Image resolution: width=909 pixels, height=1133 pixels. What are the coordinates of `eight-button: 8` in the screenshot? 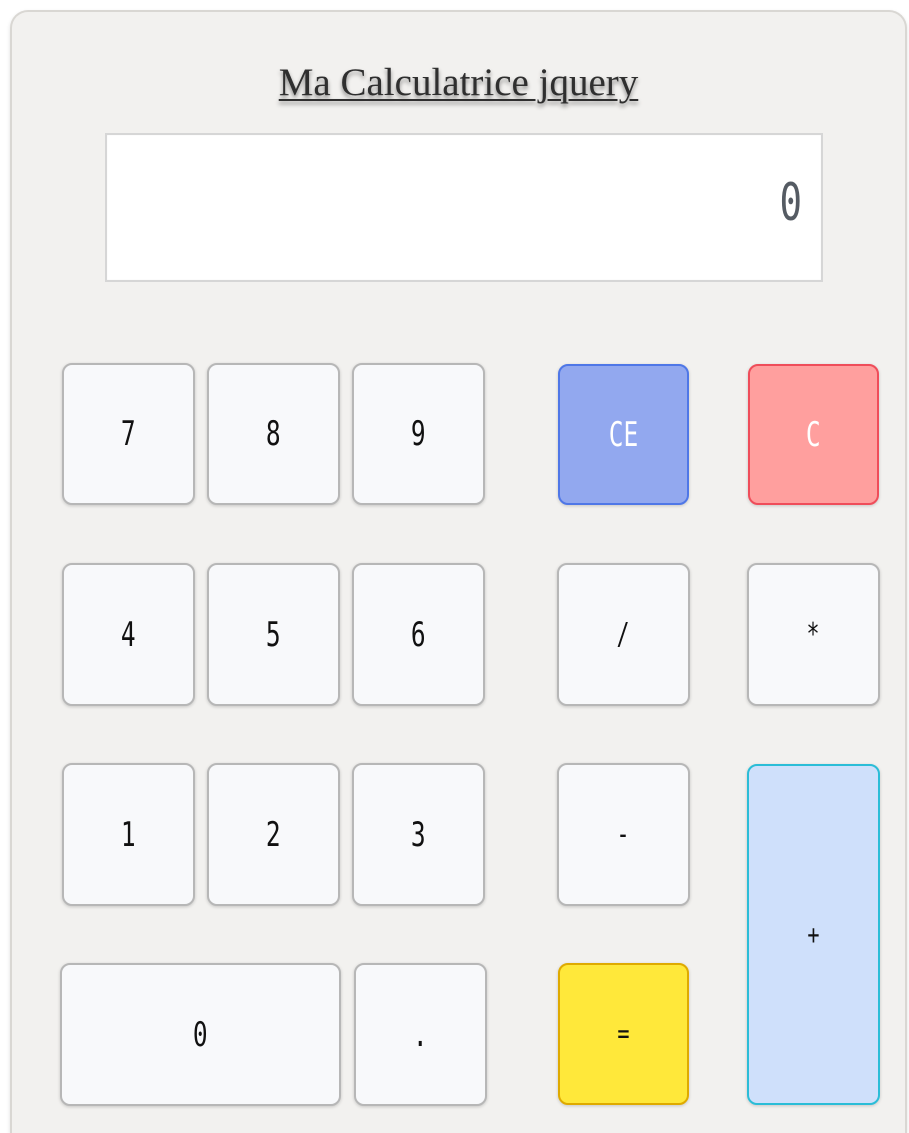 It's located at (273, 434).